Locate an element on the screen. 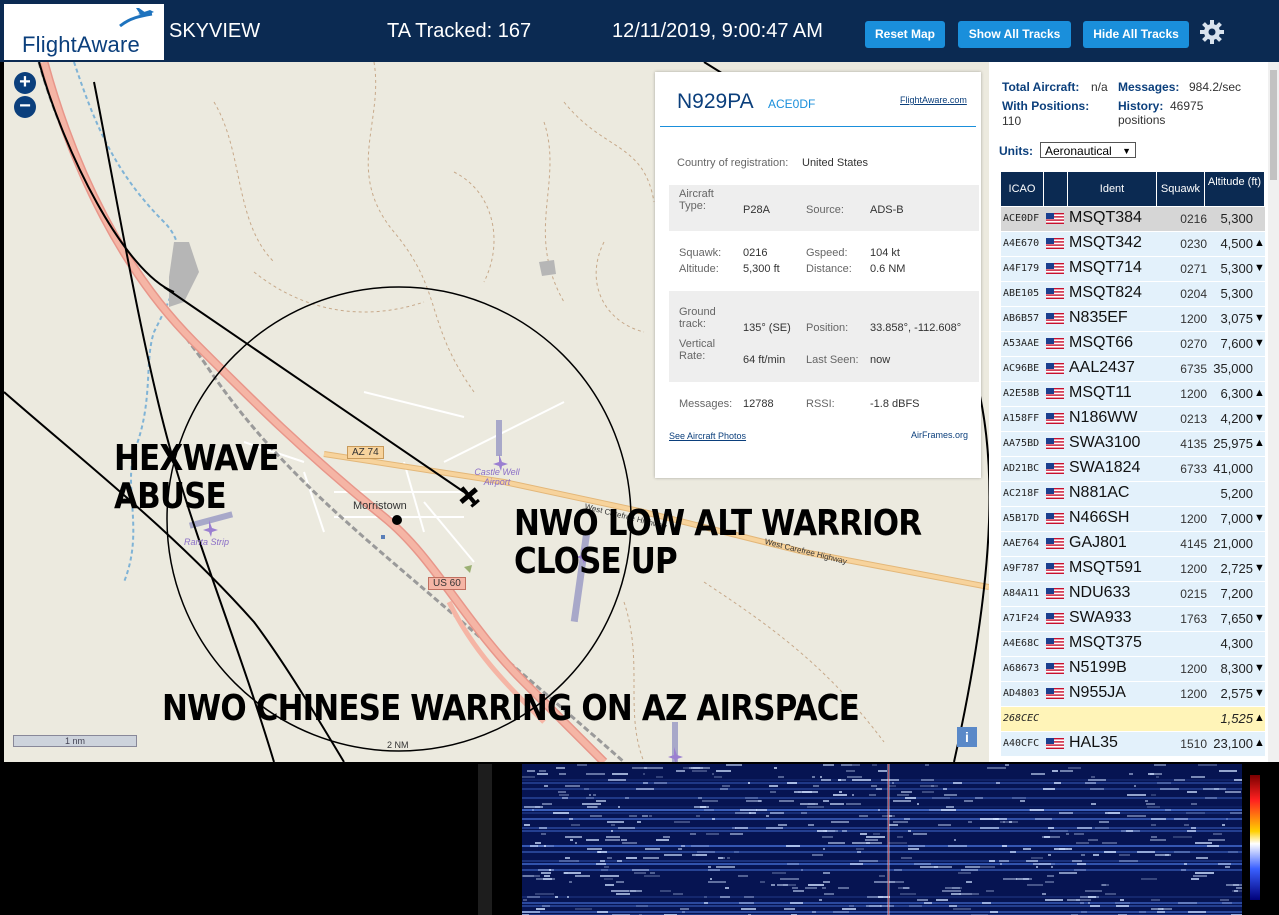  row-altitude: 7,200 is located at coordinates (1236, 593).